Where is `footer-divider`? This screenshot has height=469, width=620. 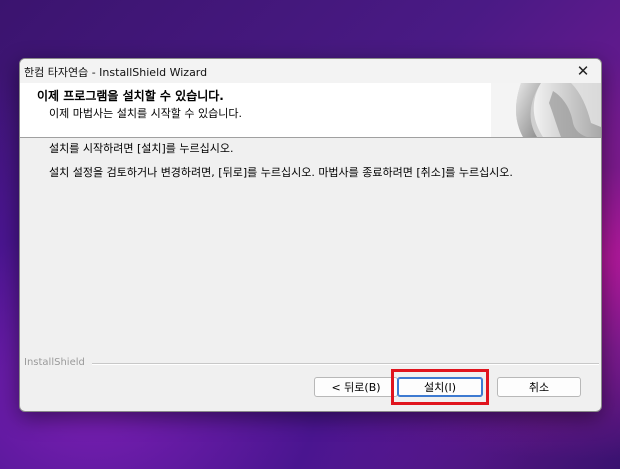
footer-divider is located at coordinates (345, 364).